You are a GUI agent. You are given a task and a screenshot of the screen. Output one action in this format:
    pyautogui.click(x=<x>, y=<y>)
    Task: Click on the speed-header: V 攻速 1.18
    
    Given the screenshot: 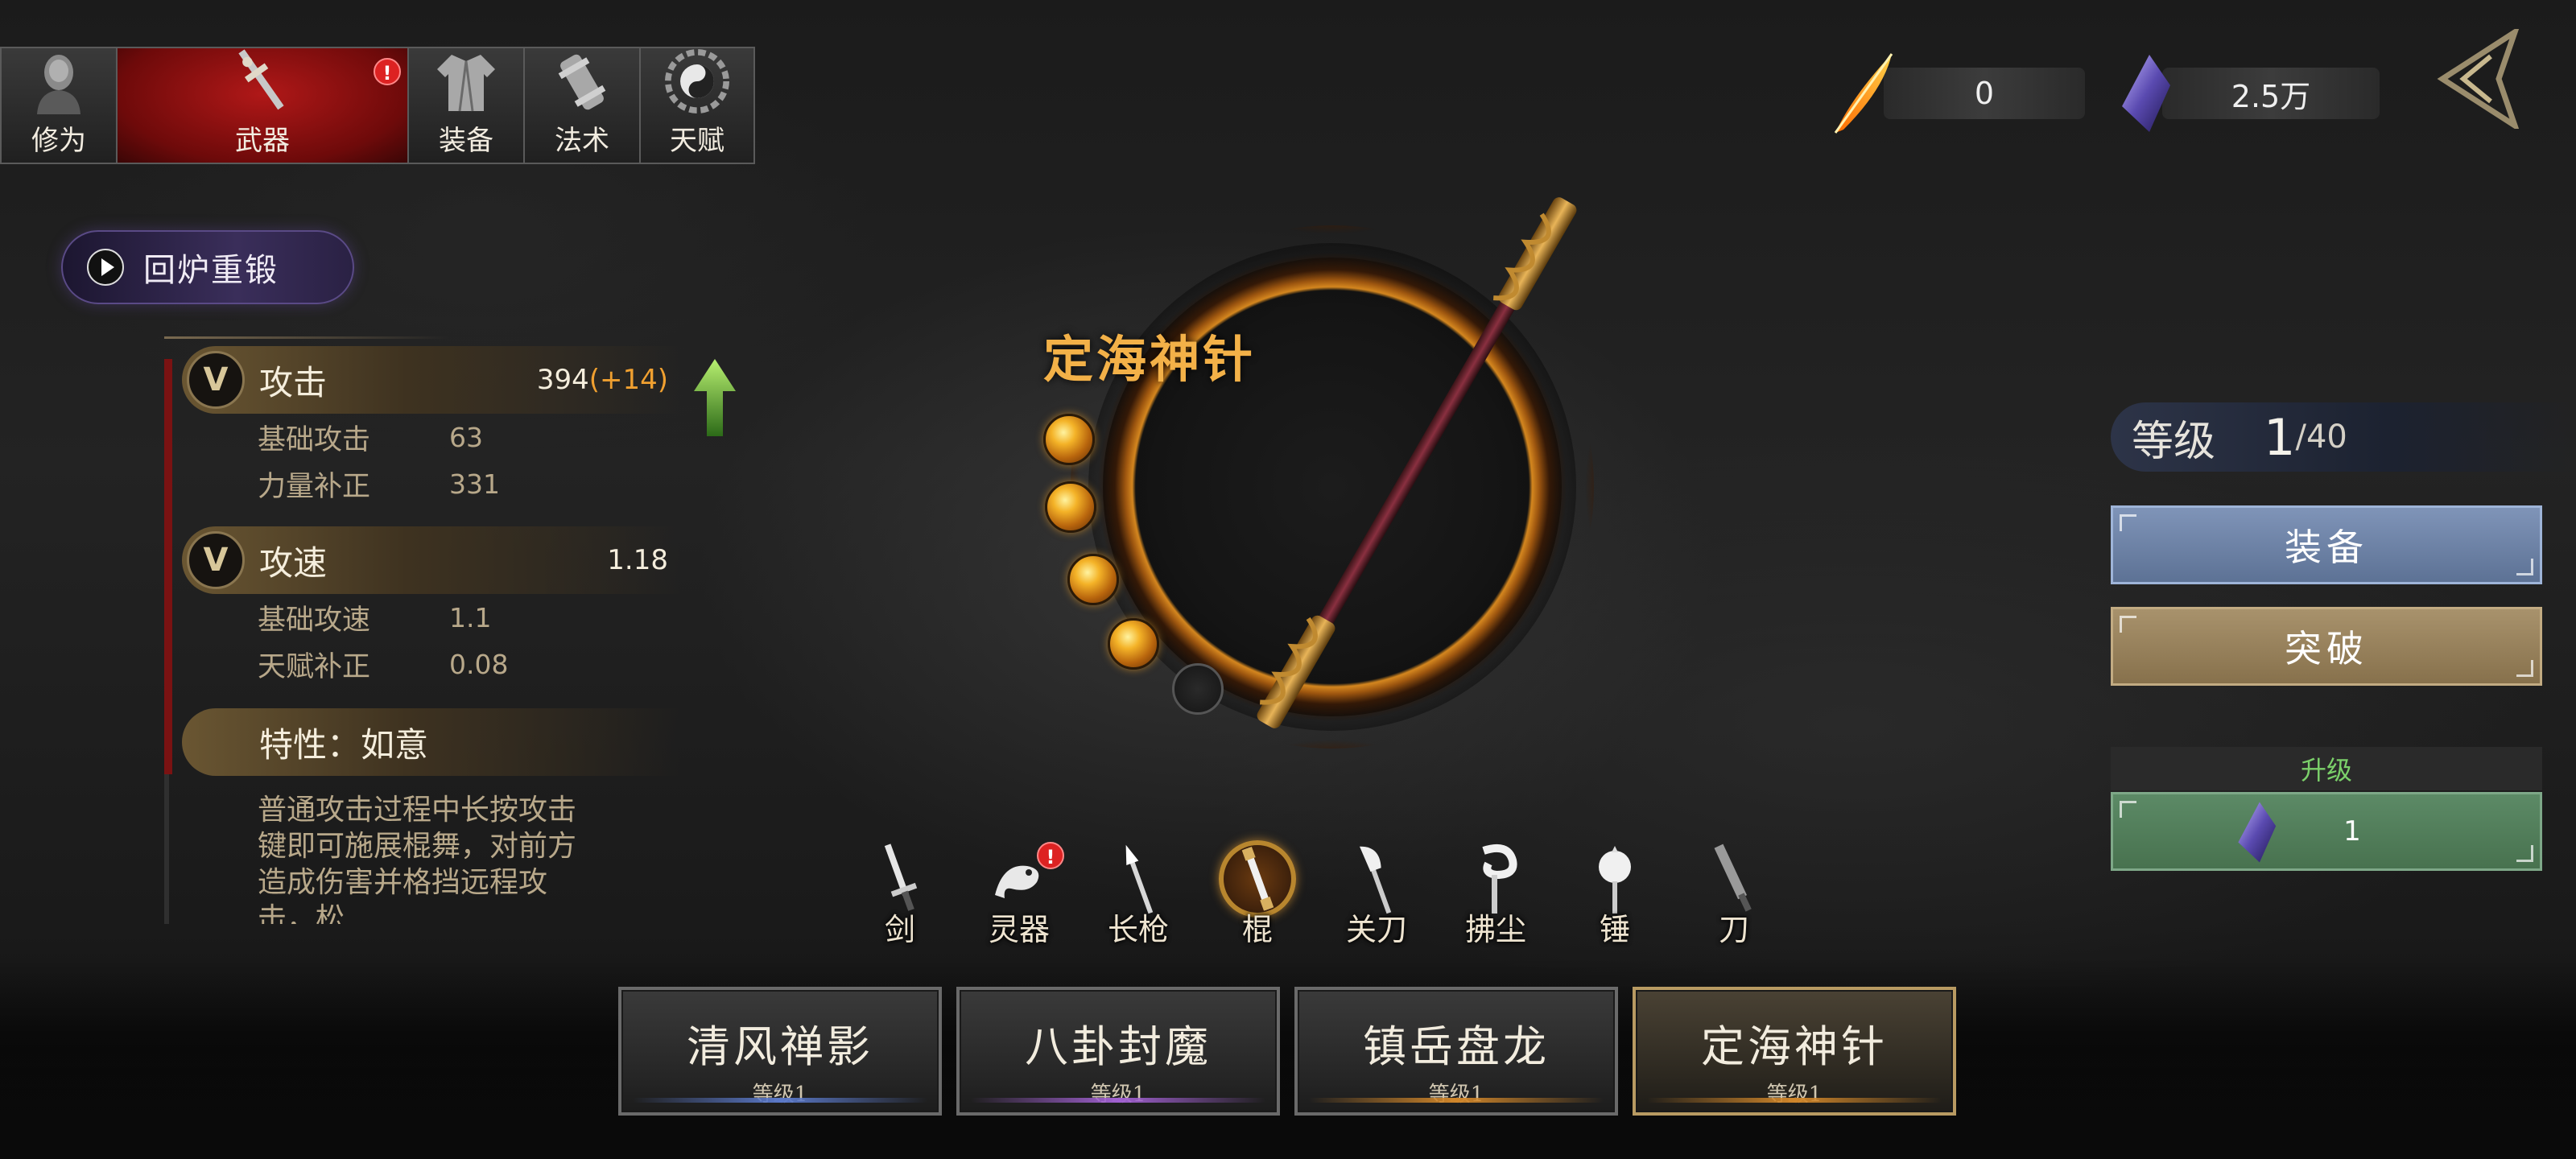 What is the action you would take?
    pyautogui.click(x=431, y=560)
    